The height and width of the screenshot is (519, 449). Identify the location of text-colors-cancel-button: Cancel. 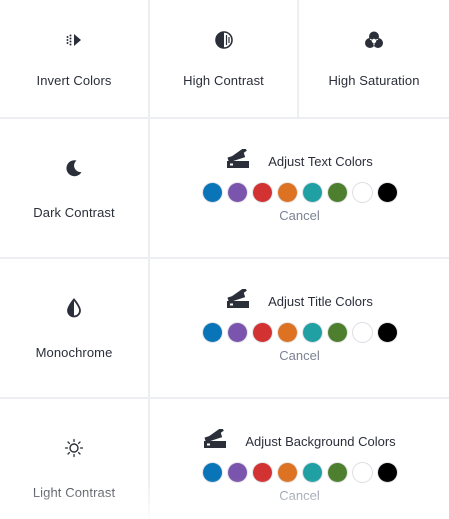
(299, 215).